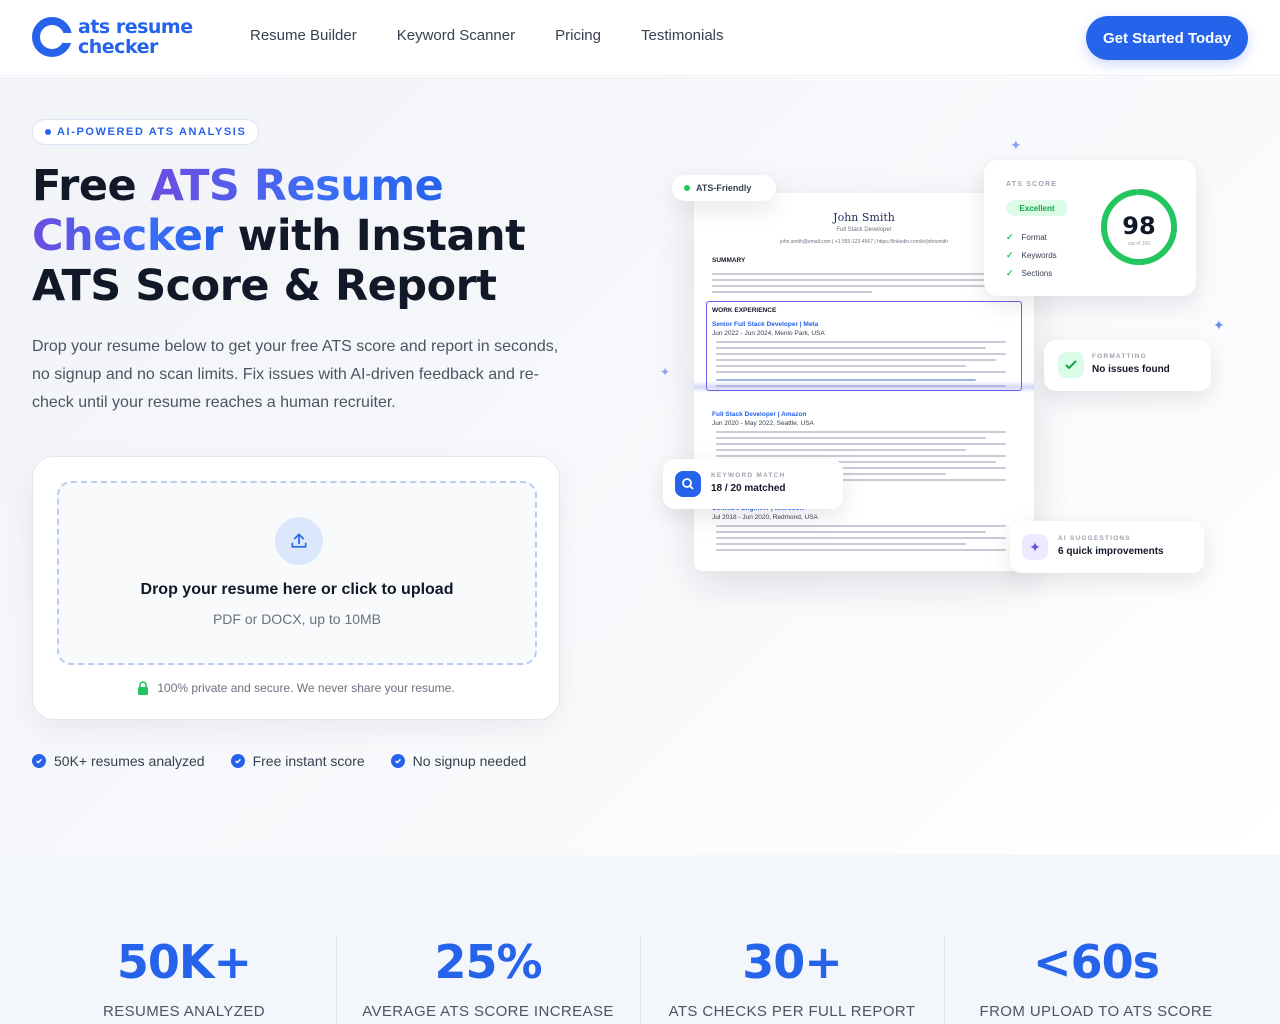 This screenshot has height=1024, width=1280. What do you see at coordinates (864, 387) in the screenshot?
I see `scan-line` at bounding box center [864, 387].